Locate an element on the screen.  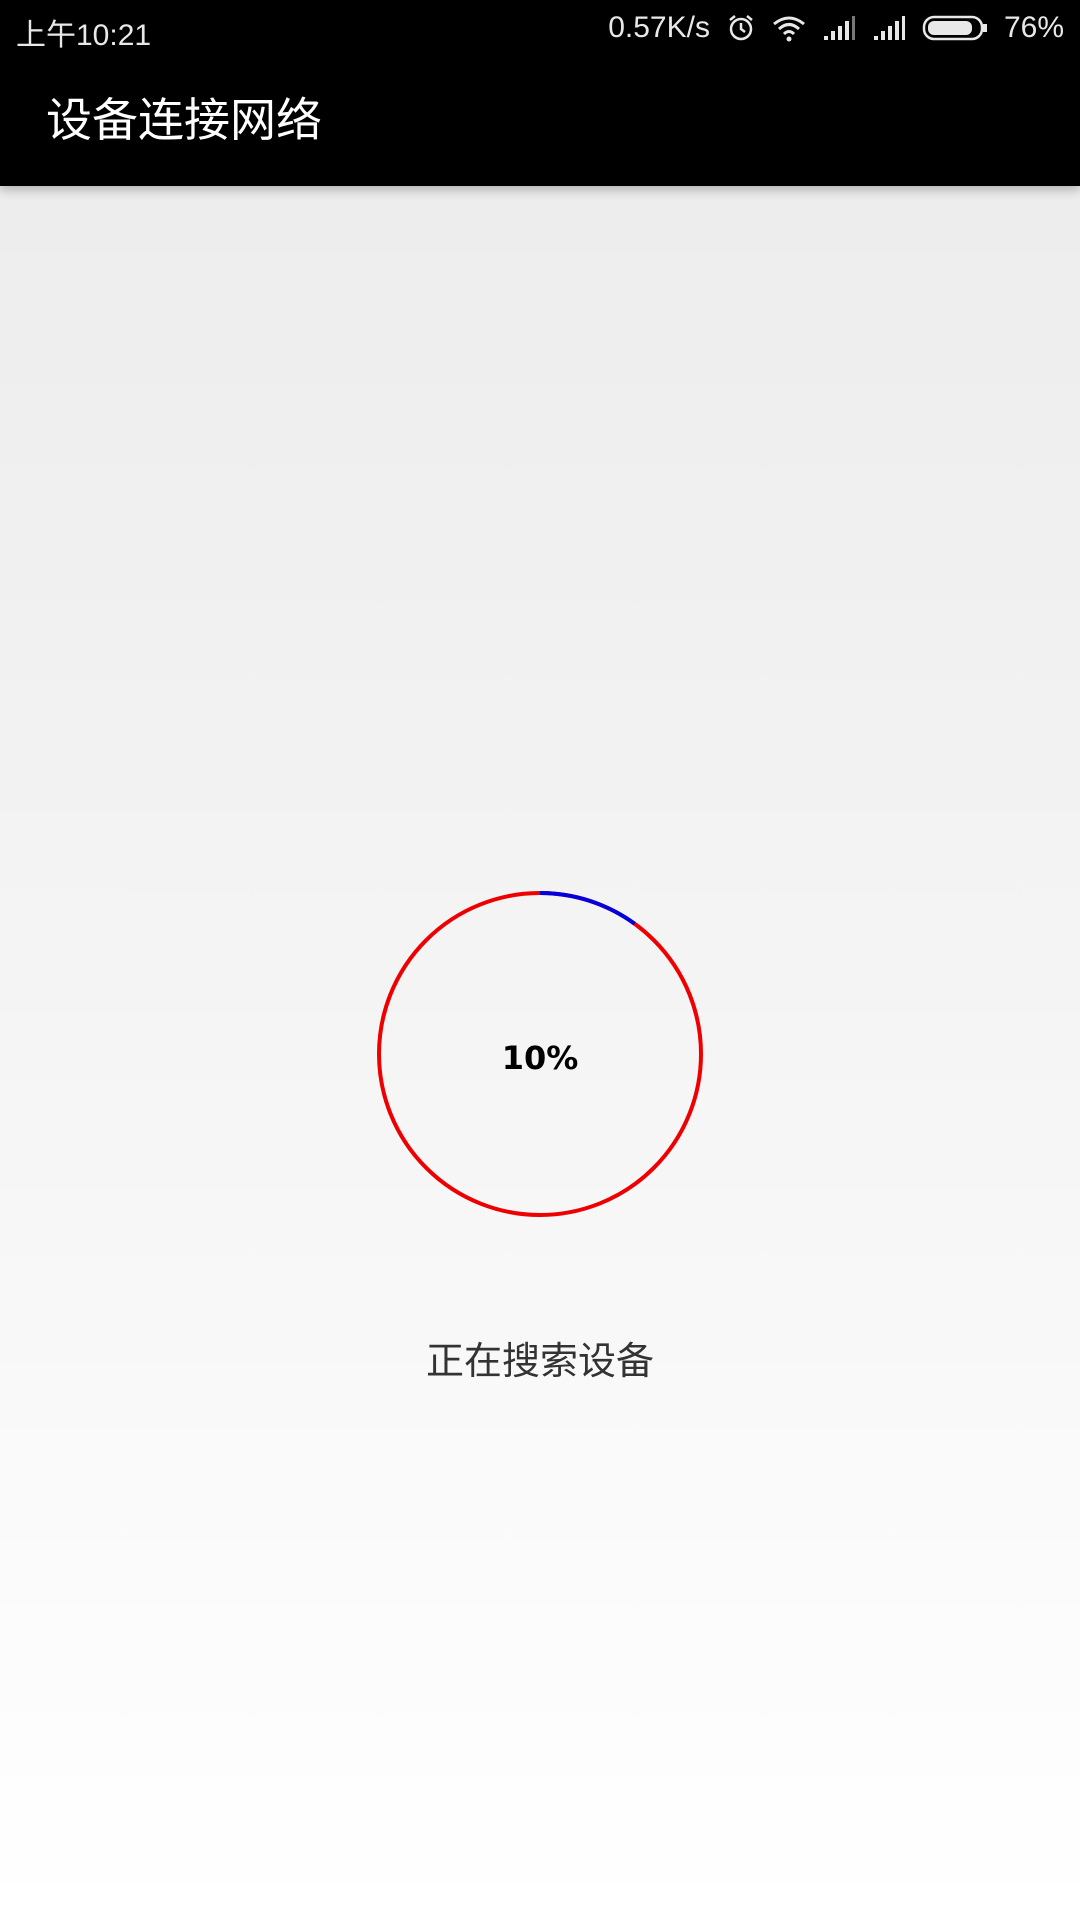
circular-progress: 10% is located at coordinates (540, 1054).